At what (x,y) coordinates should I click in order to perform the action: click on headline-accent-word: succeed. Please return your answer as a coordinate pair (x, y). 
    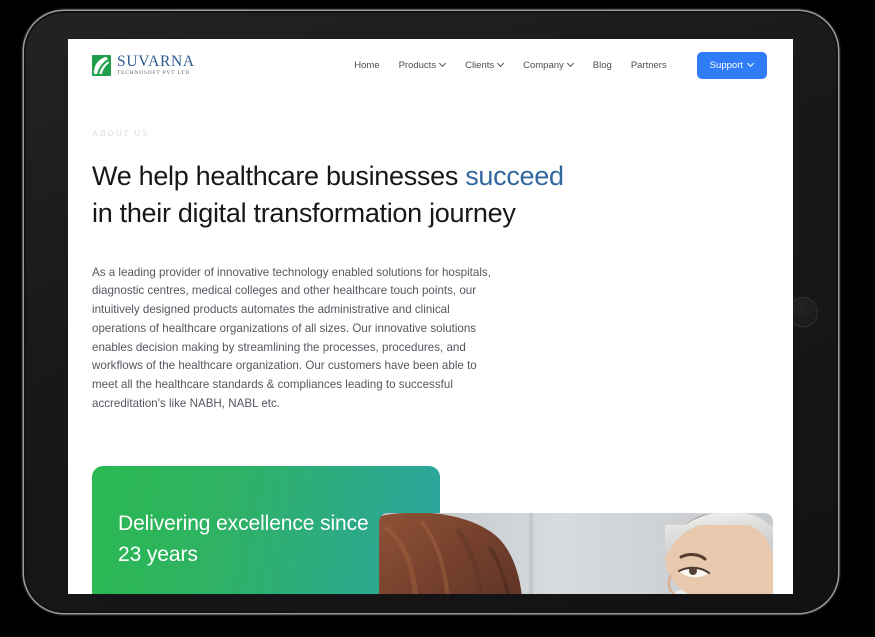
    Looking at the image, I should click on (514, 176).